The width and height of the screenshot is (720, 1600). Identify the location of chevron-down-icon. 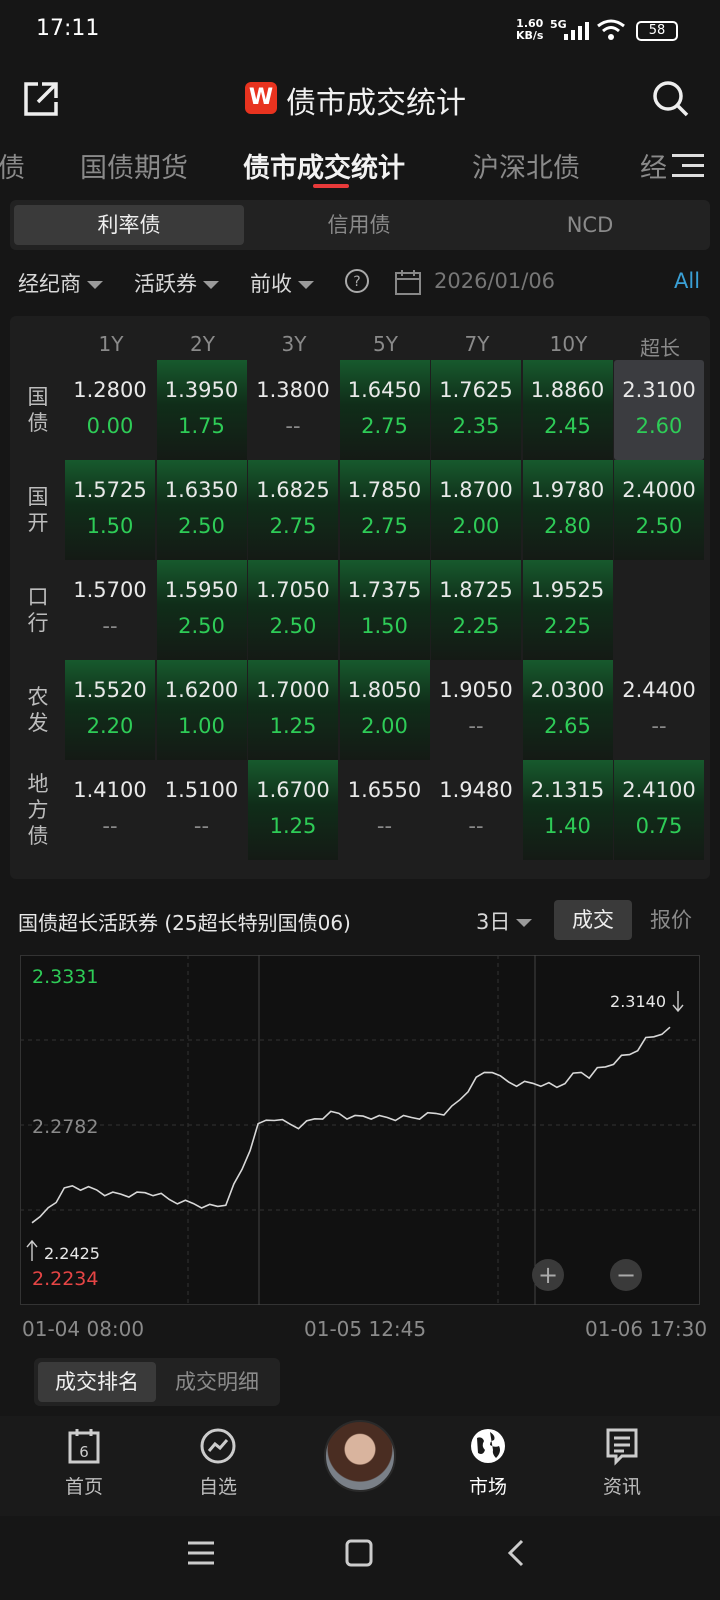
(524, 923).